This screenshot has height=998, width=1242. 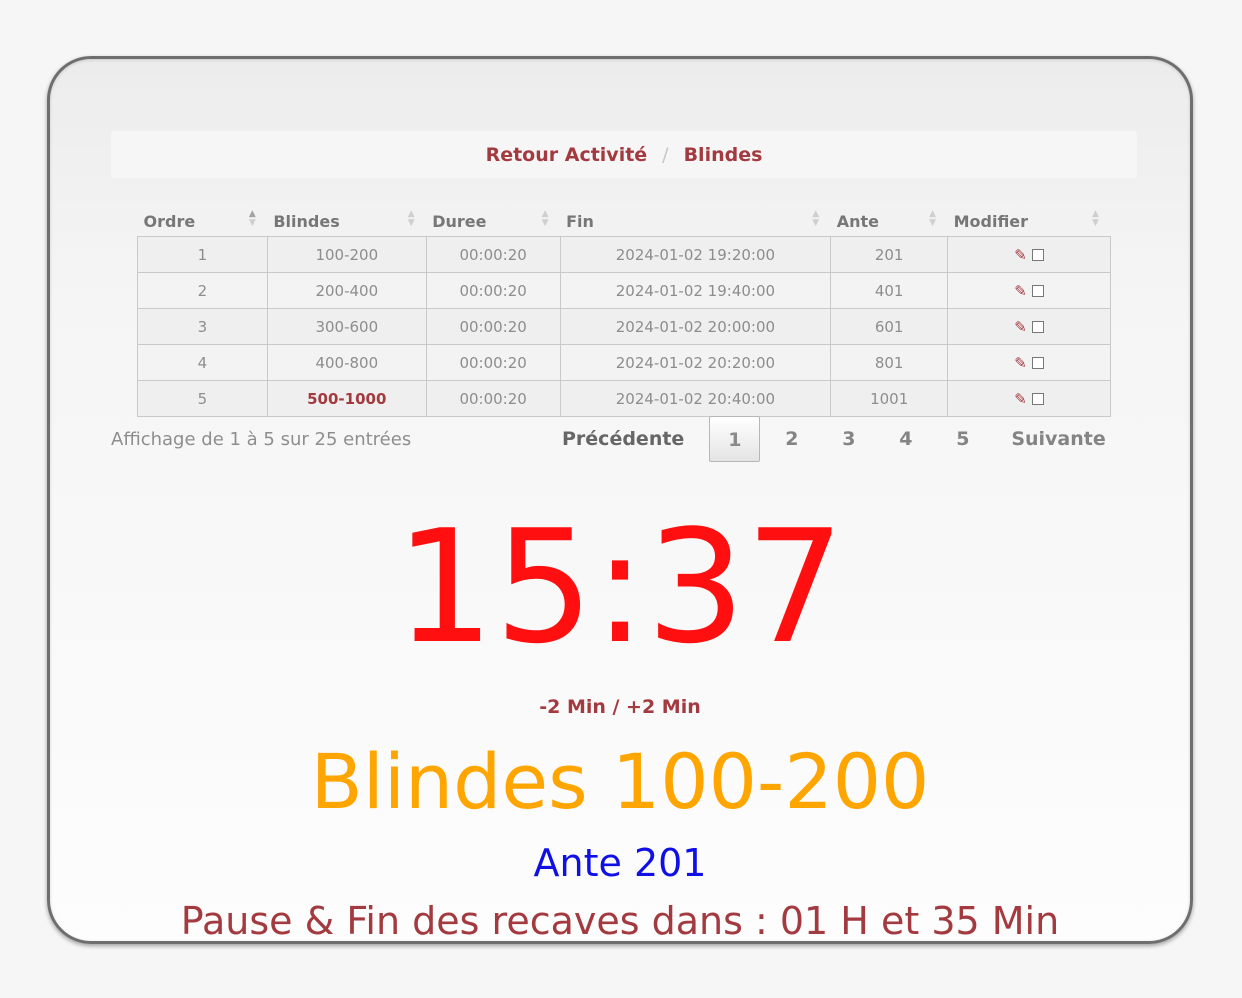 What do you see at coordinates (695, 362) in the screenshot?
I see `cell-fin: 2024-01-02 20:20:00` at bounding box center [695, 362].